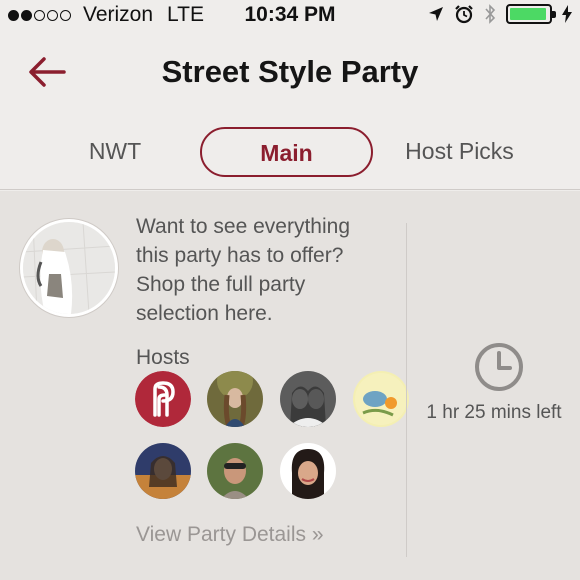  I want to click on signal-strength-icon, so click(39, 15).